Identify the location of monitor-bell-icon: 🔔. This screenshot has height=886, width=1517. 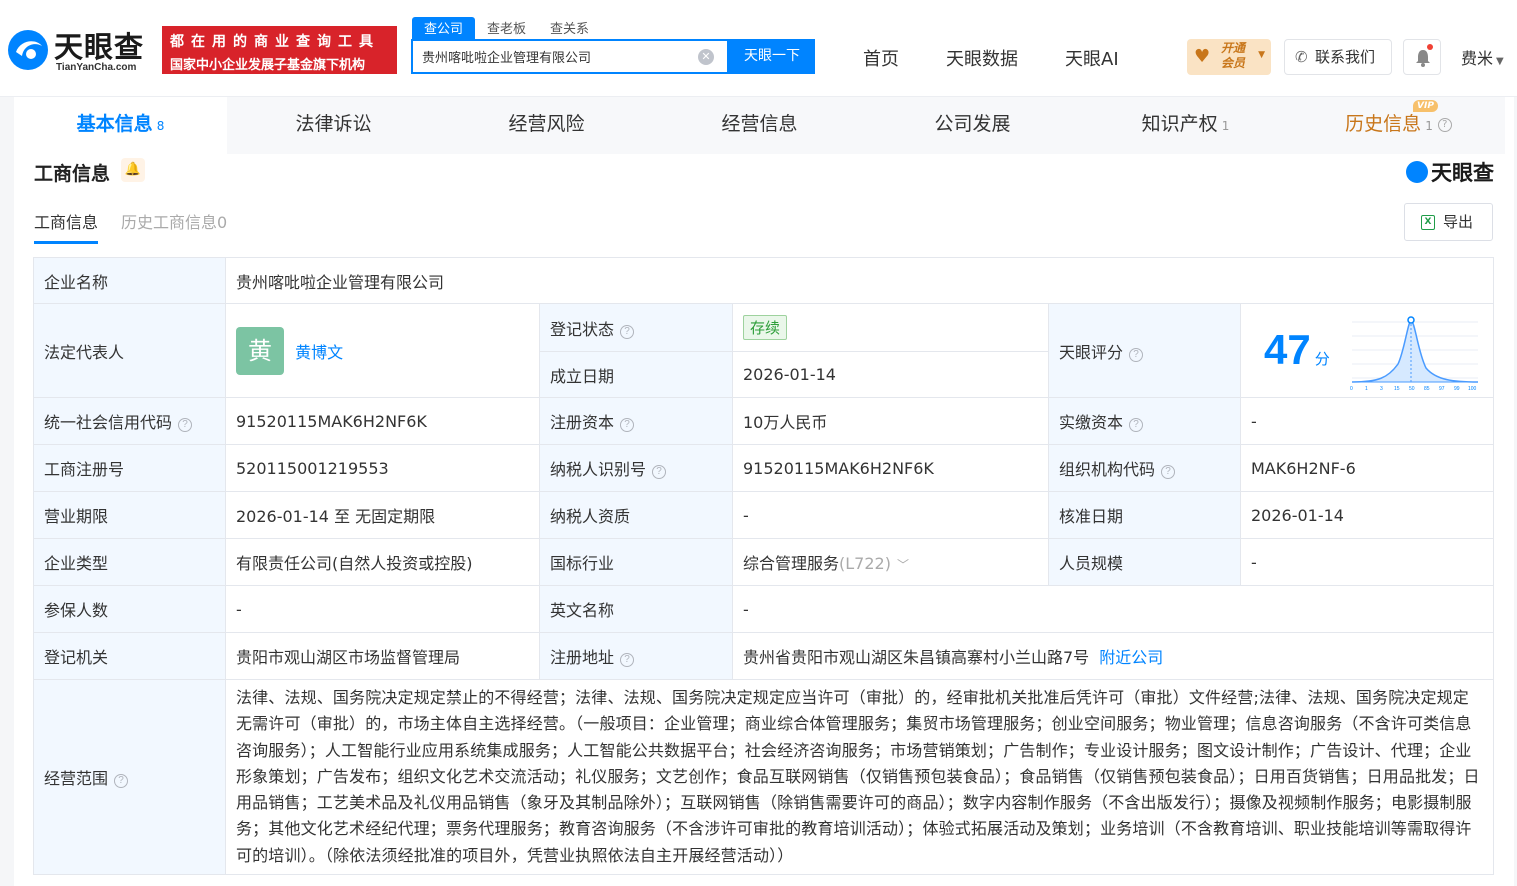
(133, 170).